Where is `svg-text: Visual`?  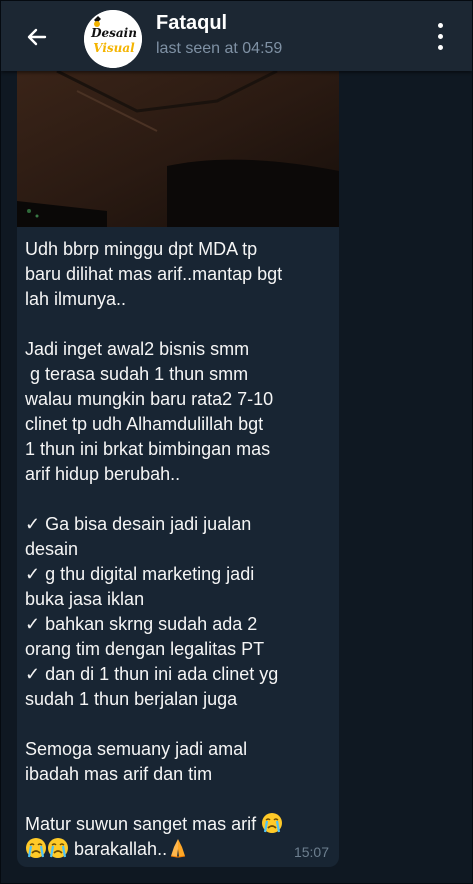
svg-text: Visual is located at coordinates (114, 48).